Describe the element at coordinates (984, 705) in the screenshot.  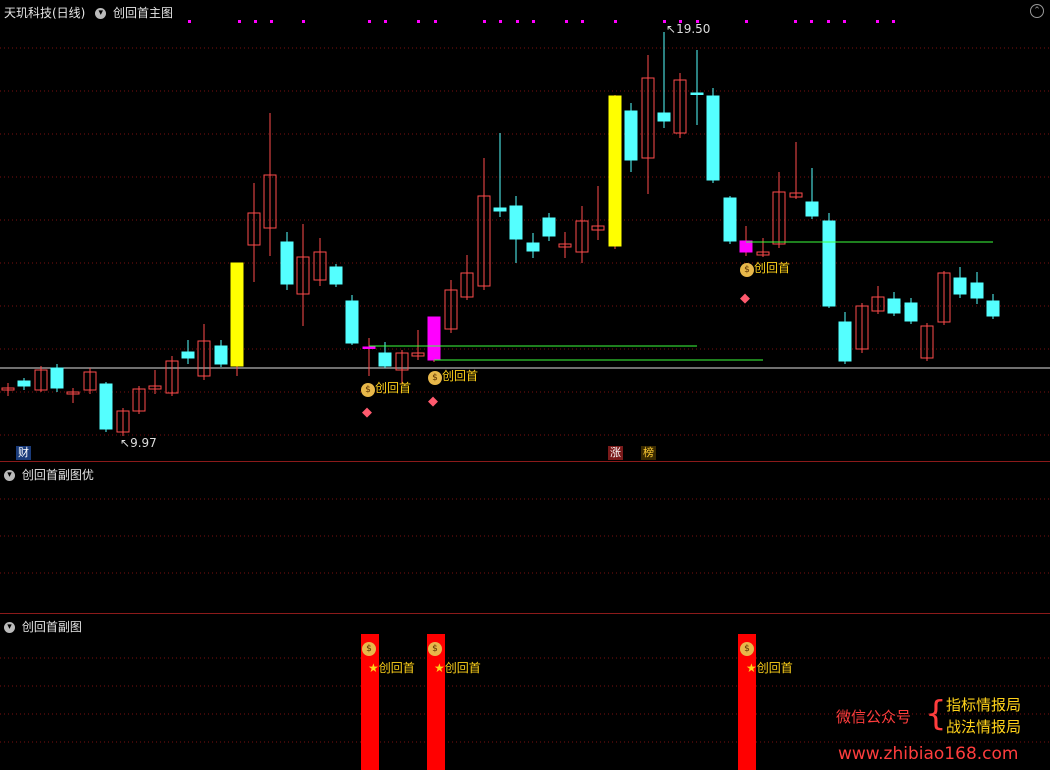
I see `watermark-name-1: 指标情报局` at that location.